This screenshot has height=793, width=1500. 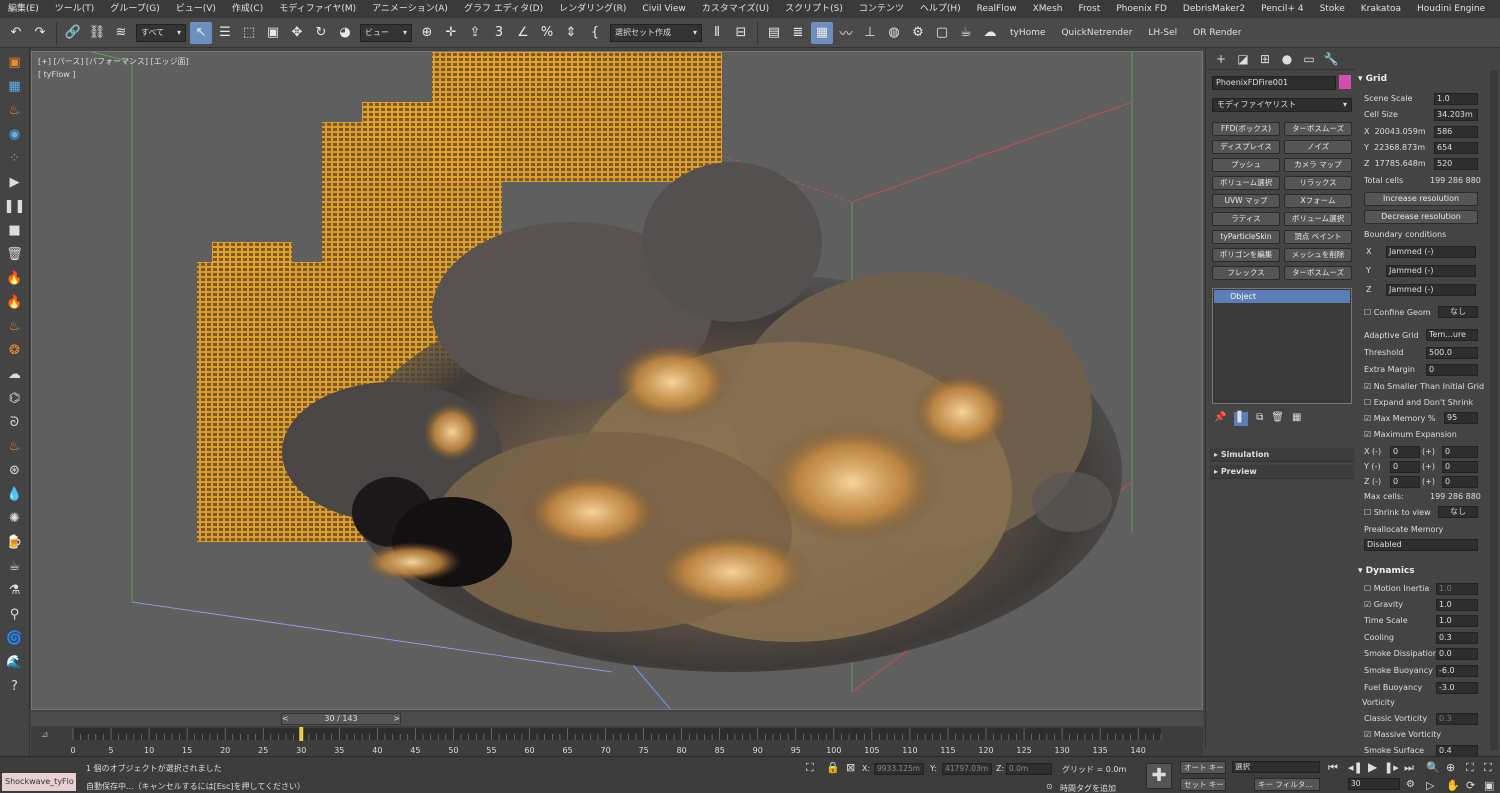 I want to click on menu-item: DebrisMaker2, so click(x=1214, y=9).